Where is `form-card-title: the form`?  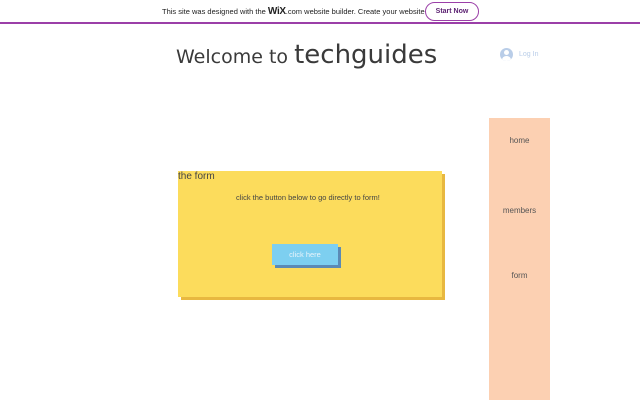
form-card-title: the form is located at coordinates (196, 176).